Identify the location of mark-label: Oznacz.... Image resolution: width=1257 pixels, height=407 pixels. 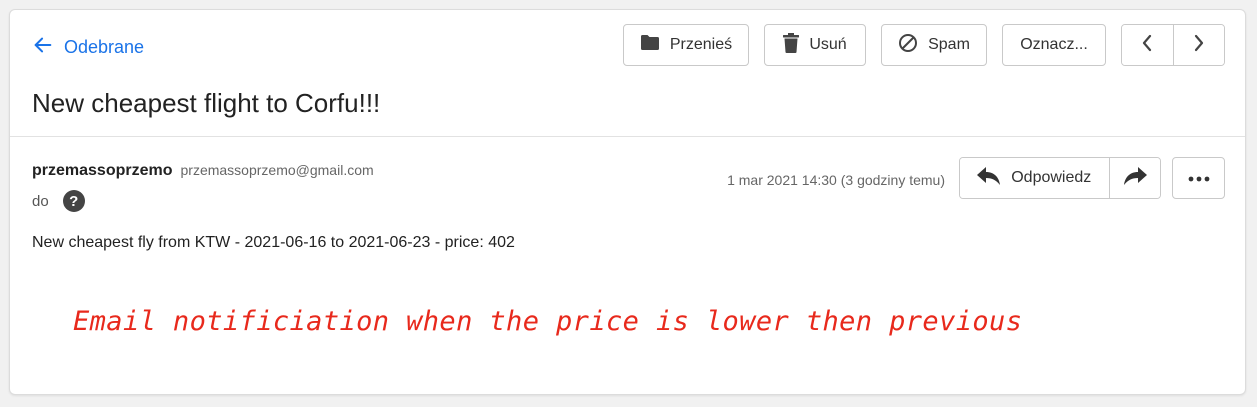
(1054, 44).